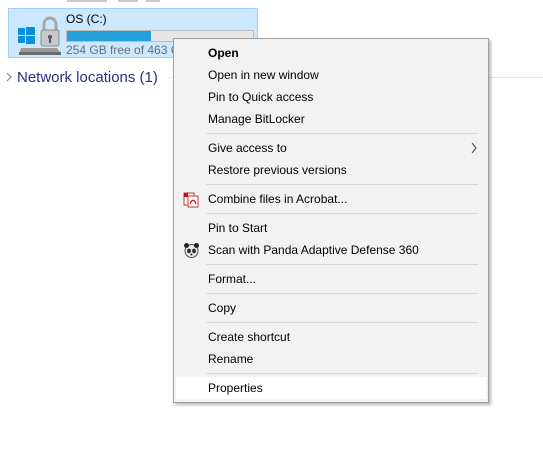 The height and width of the screenshot is (460, 543). Describe the element at coordinates (331, 359) in the screenshot. I see `menu-item-rename: Rename` at that location.